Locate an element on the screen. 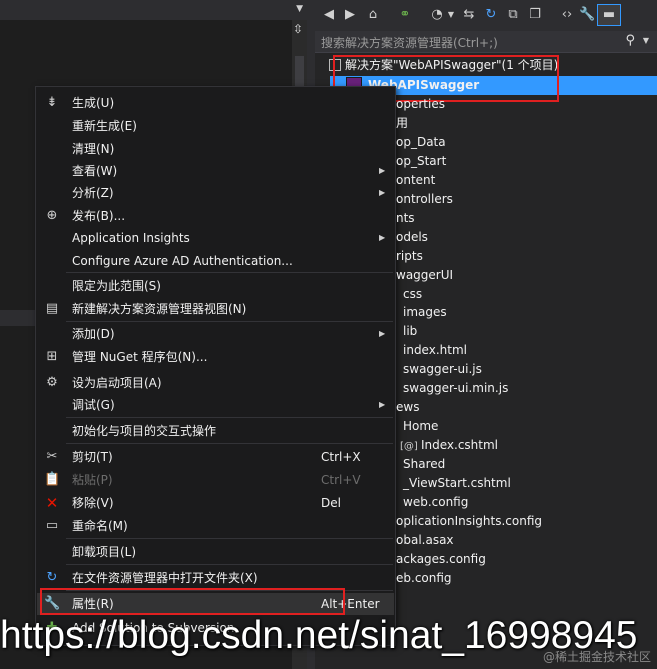 The height and width of the screenshot is (669, 657). tree-item-label: Index.cshtml is located at coordinates (459, 445).